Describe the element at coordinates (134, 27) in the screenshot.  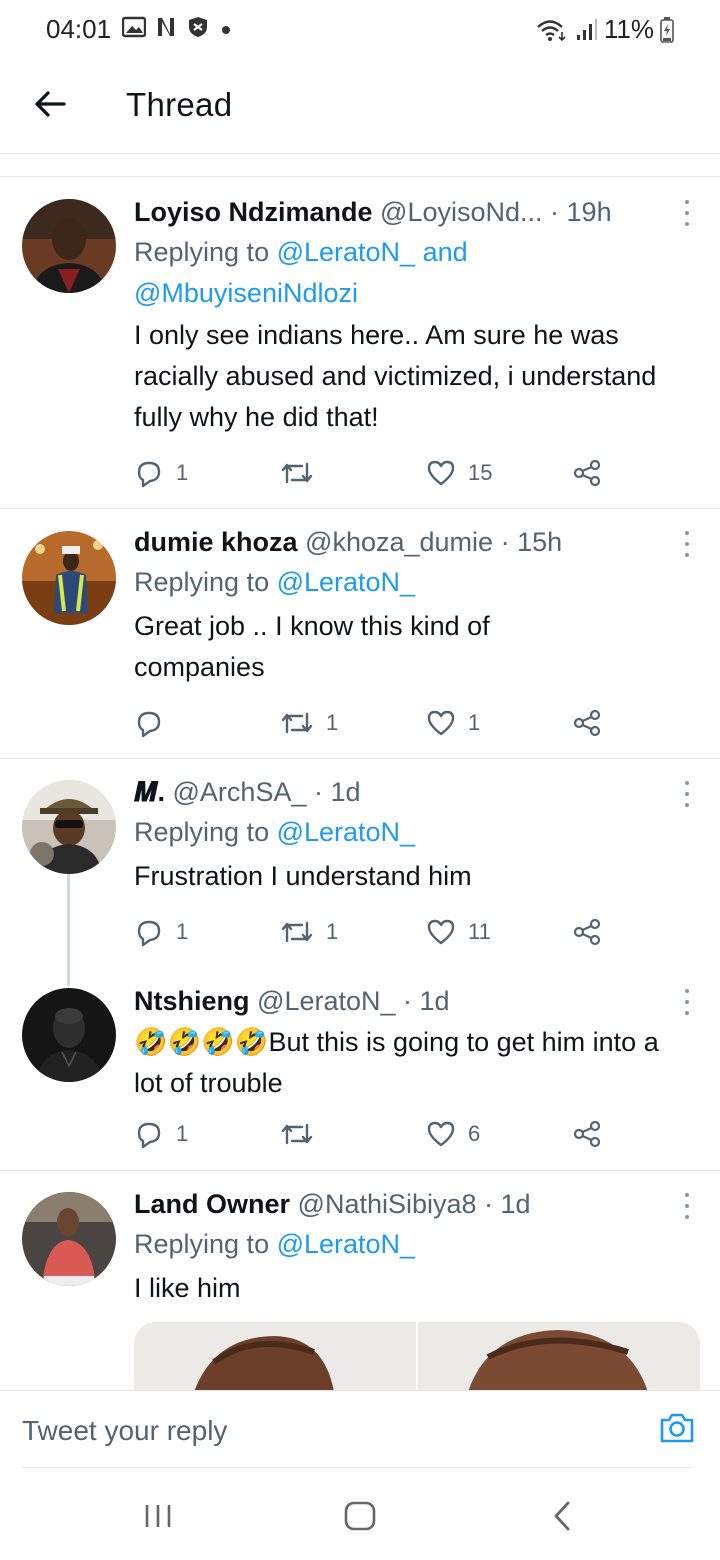
I see `gallery-icon` at that location.